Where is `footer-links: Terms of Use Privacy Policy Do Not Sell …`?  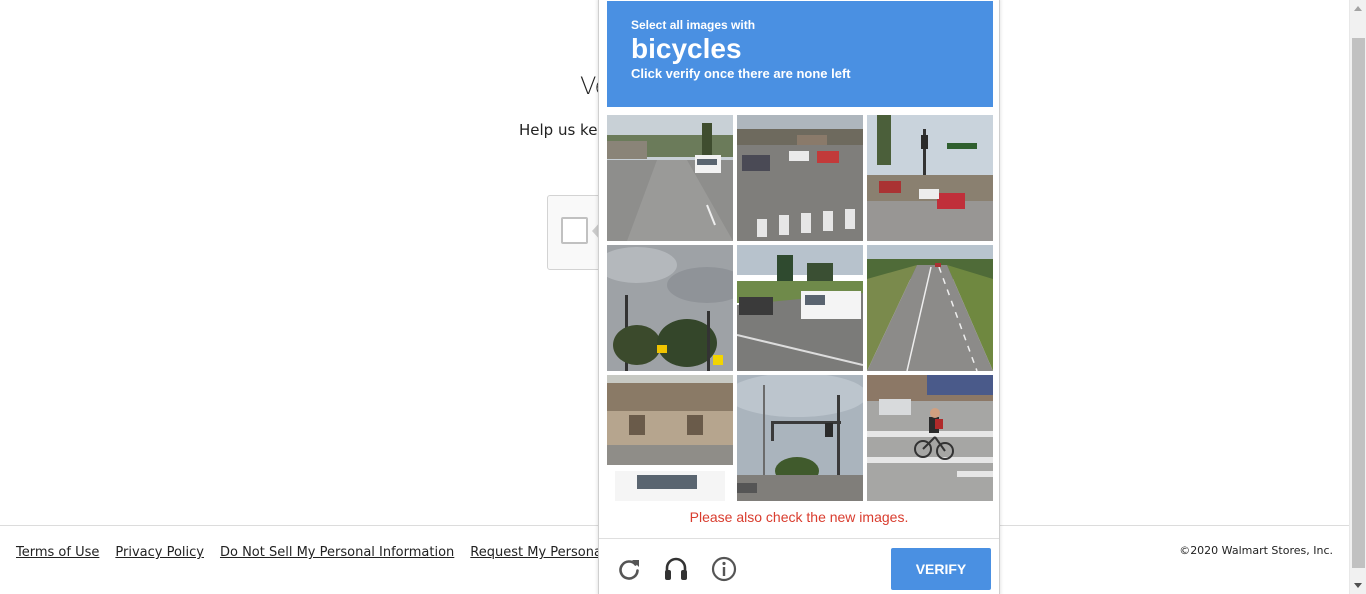
footer-links: Terms of Use Privacy Policy Do Not Sell … is located at coordinates (319, 552).